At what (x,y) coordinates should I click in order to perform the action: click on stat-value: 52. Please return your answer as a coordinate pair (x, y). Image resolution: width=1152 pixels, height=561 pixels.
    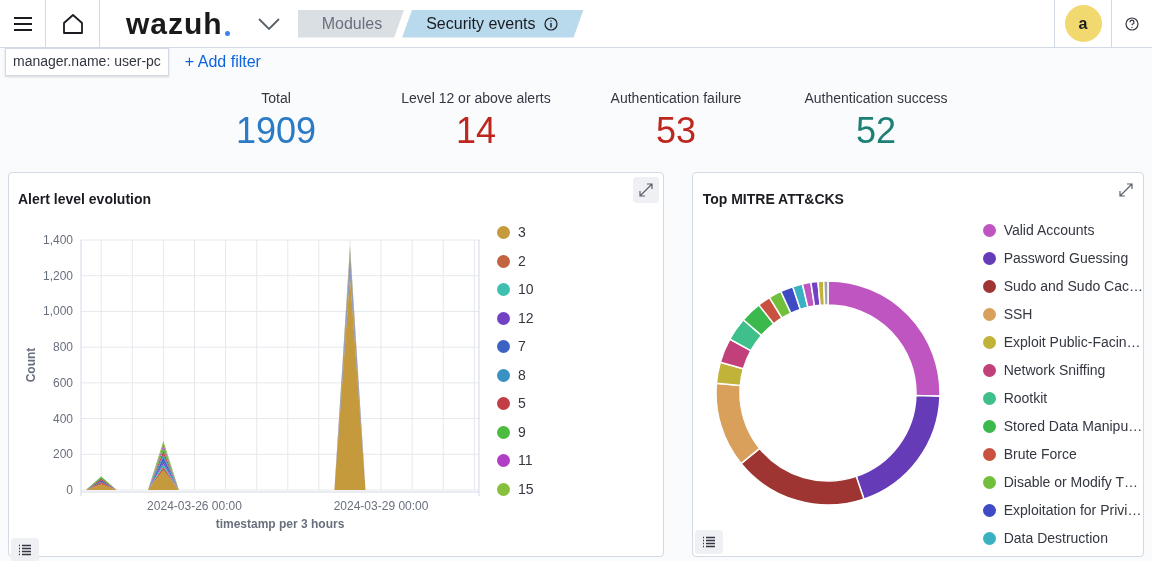
    Looking at the image, I should click on (875, 131).